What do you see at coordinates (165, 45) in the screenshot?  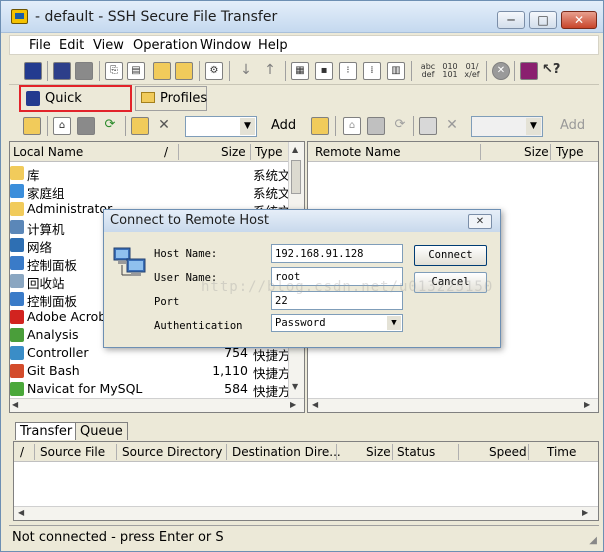 I see `menu-operation: Operation` at bounding box center [165, 45].